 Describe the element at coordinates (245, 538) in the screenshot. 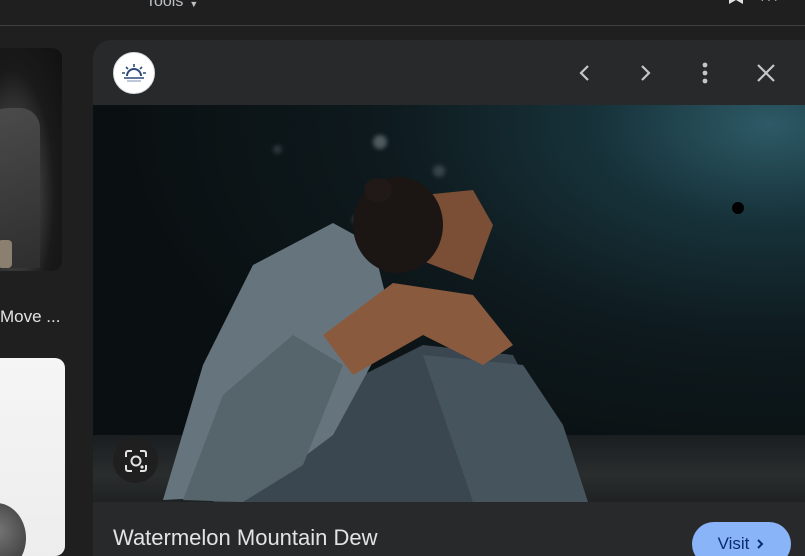

I see `image-title: Watermelon Mountain Dew` at that location.